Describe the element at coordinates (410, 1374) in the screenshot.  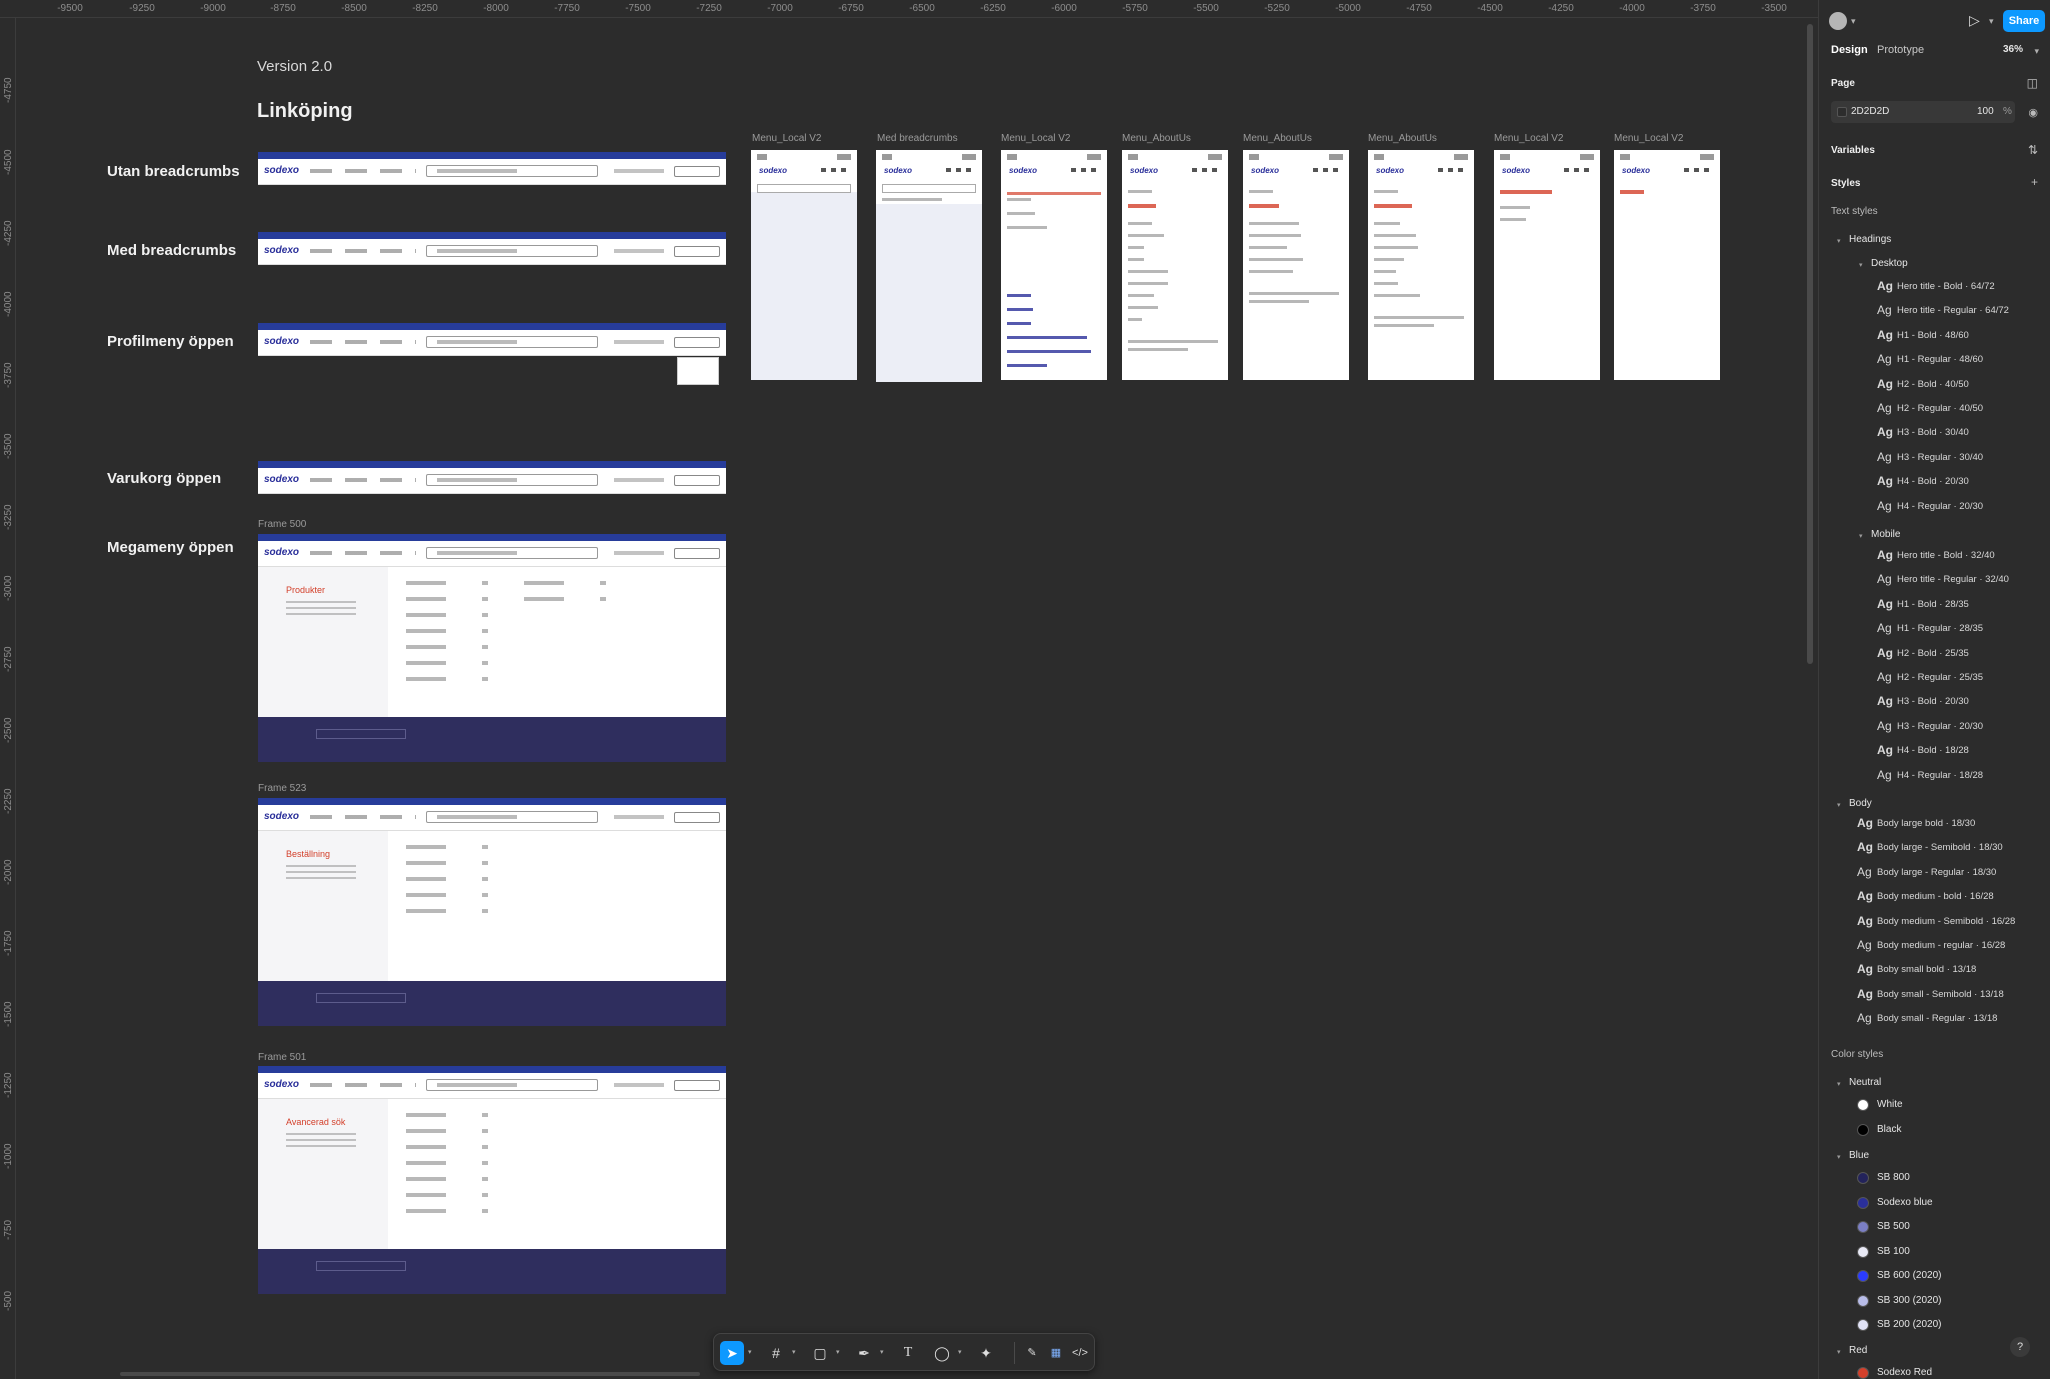
I see `horizontal-scrollbar` at that location.